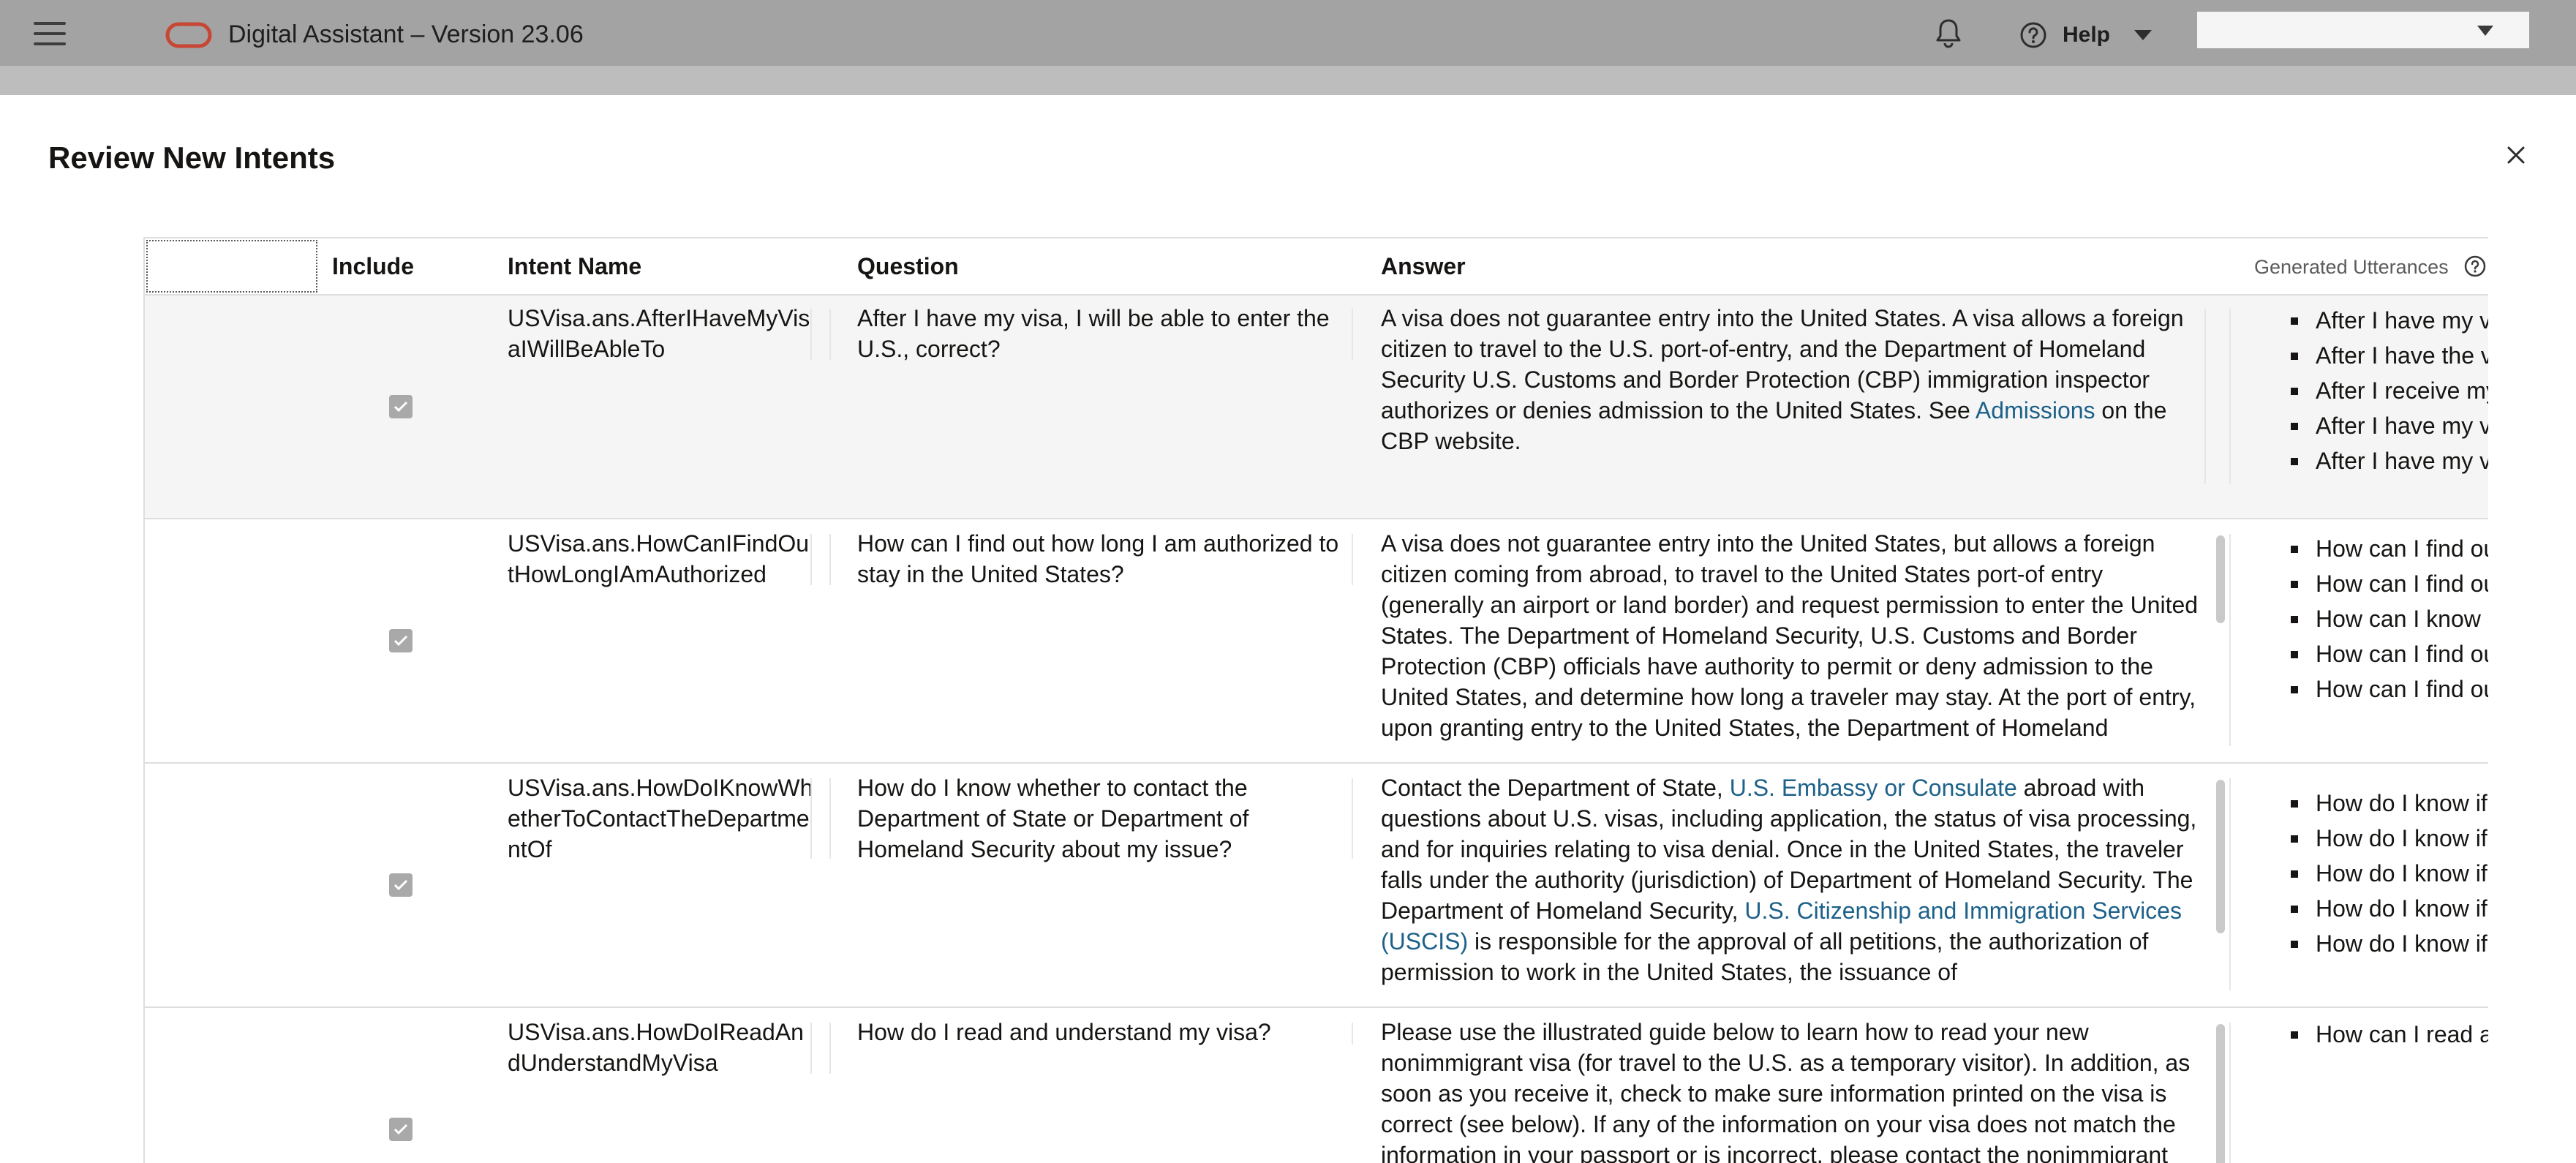 Image resolution: width=2576 pixels, height=1163 pixels. Describe the element at coordinates (656, 1047) in the screenshot. I see `intent-name-cell: USVisa.ans.HowDoIReadAndUnderstandMyVisa` at that location.